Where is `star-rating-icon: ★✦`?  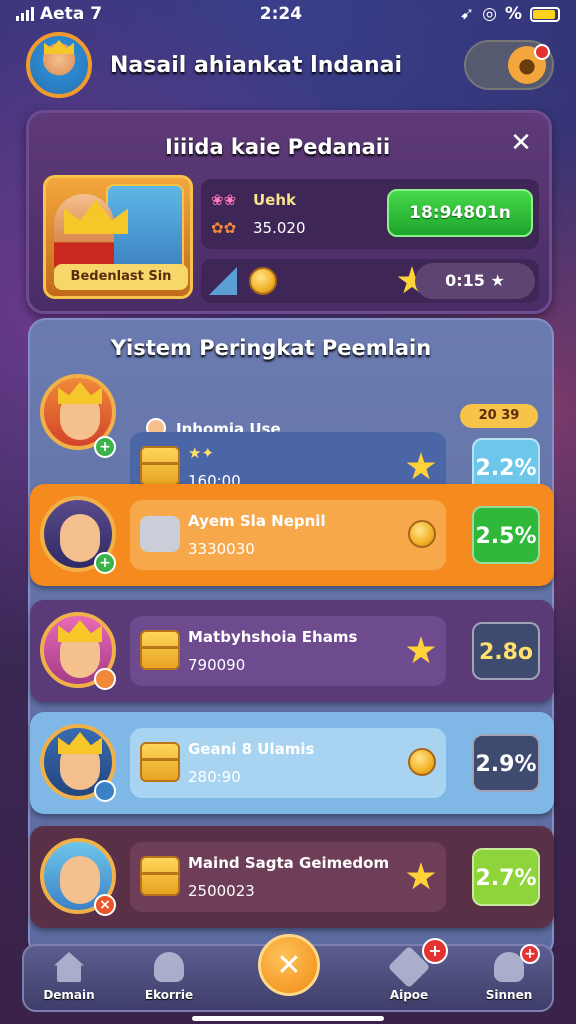
star-rating-icon: ★✦ is located at coordinates (201, 453).